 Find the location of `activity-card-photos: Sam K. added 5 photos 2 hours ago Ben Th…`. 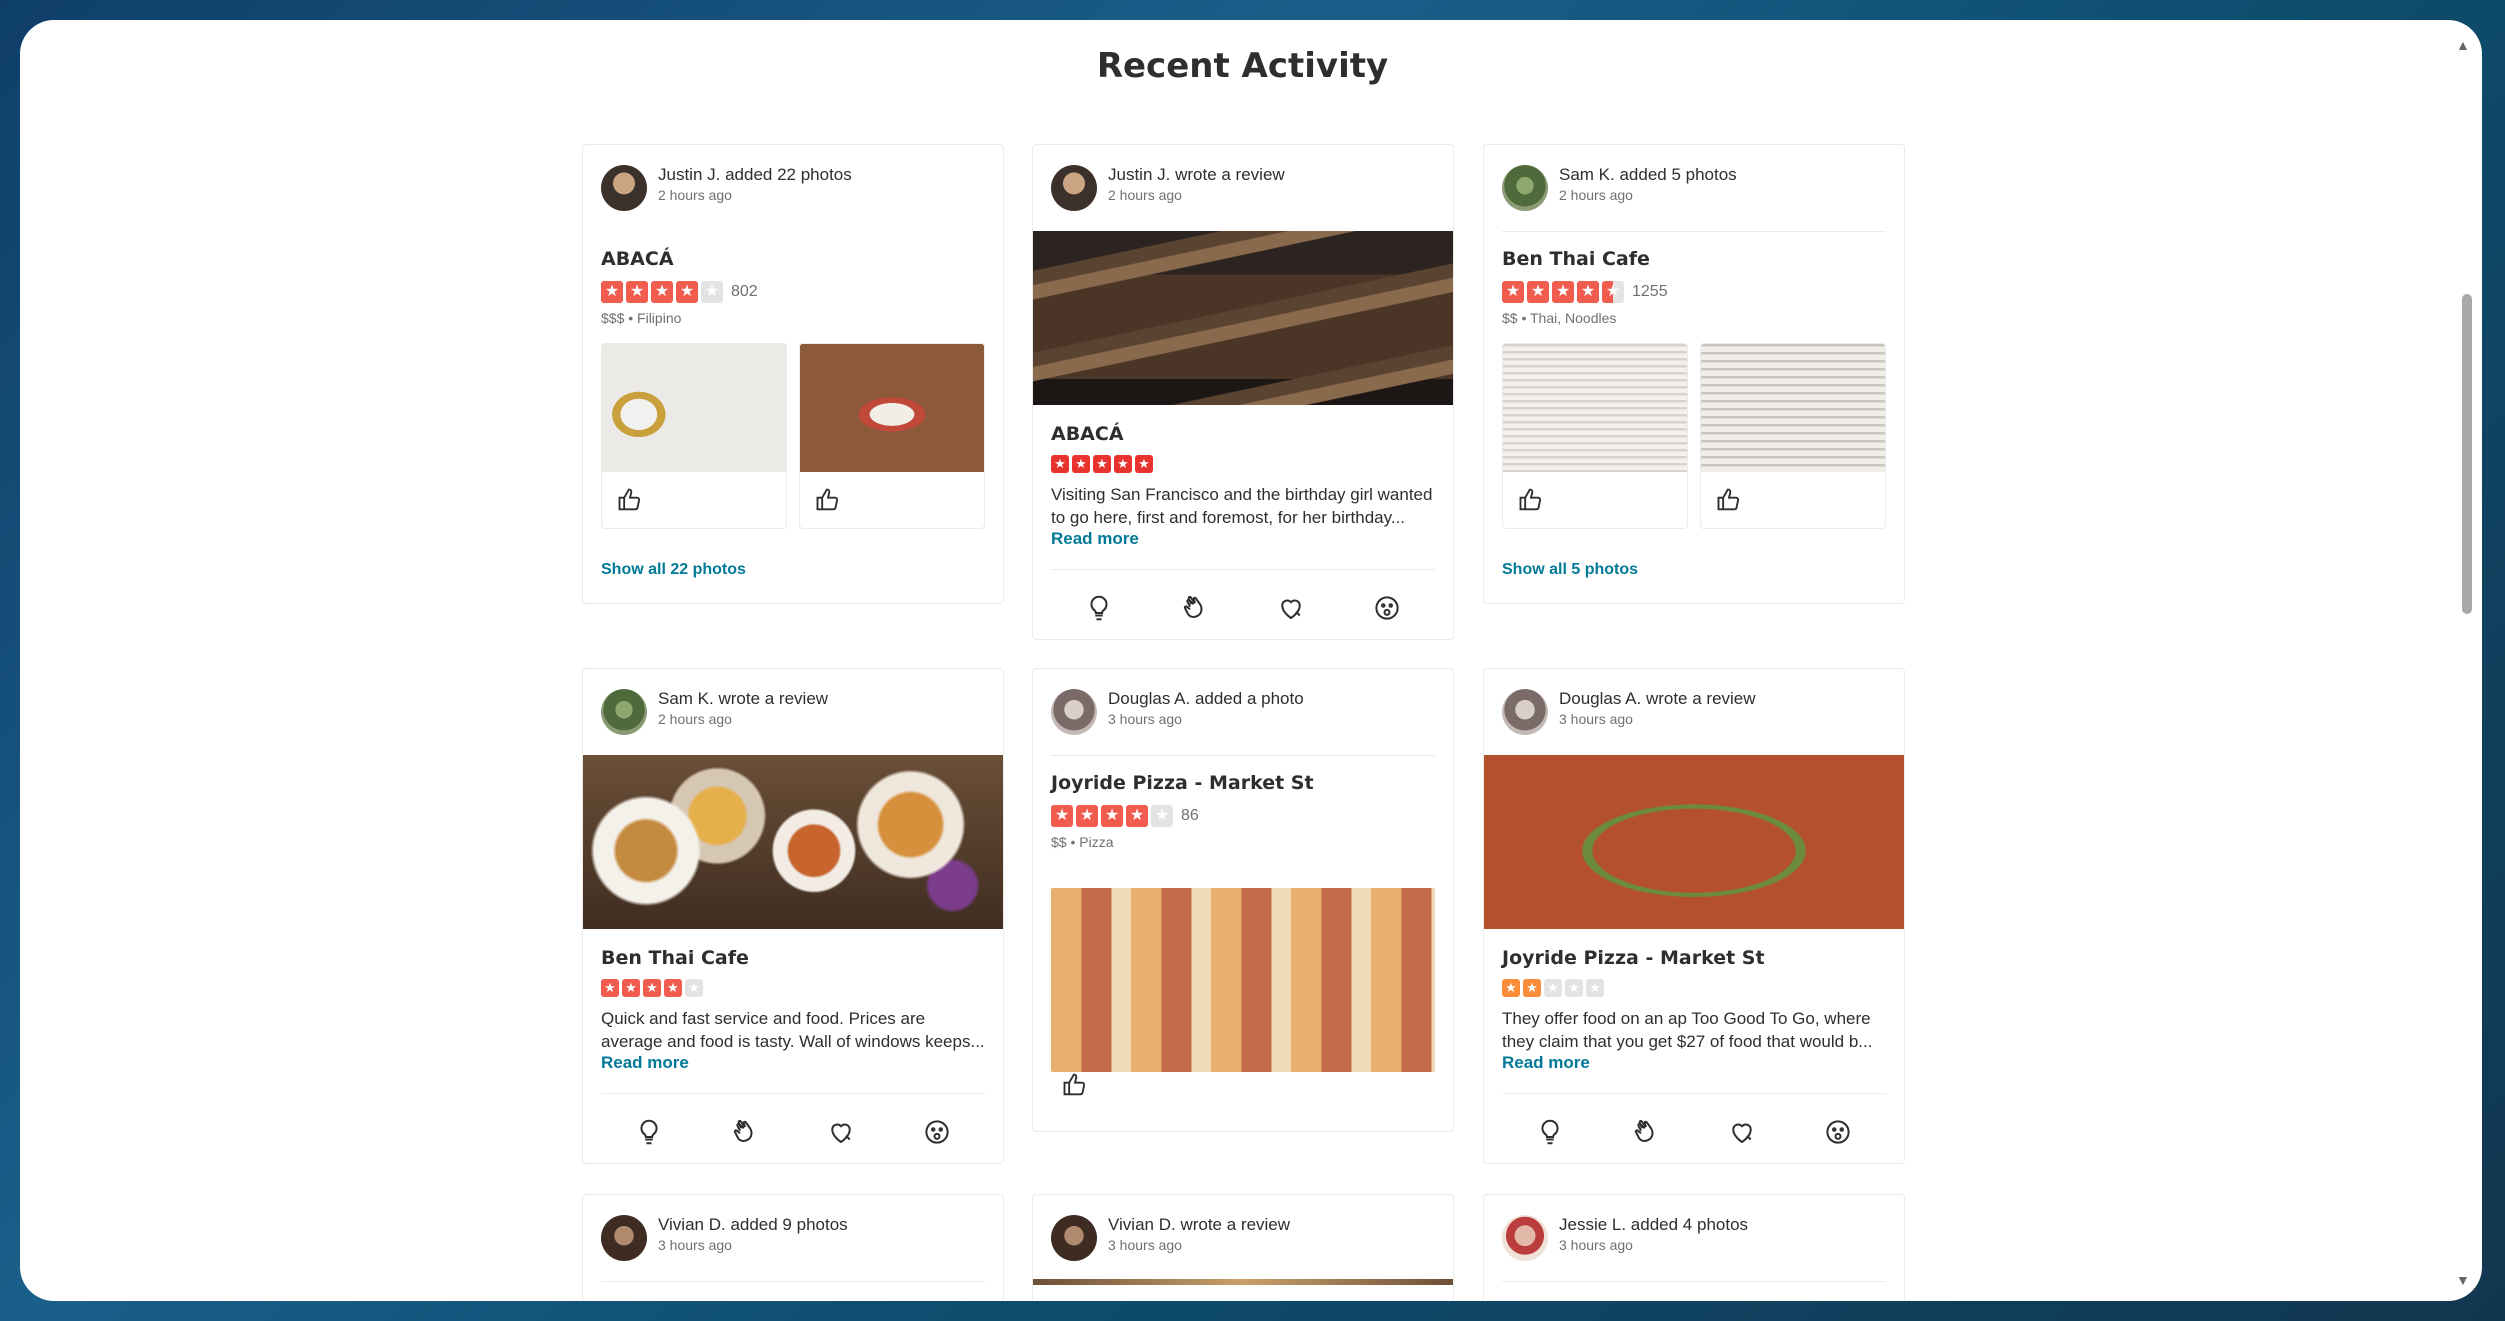

activity-card-photos: Sam K. added 5 photos 2 hours ago Ben Th… is located at coordinates (1694, 374).